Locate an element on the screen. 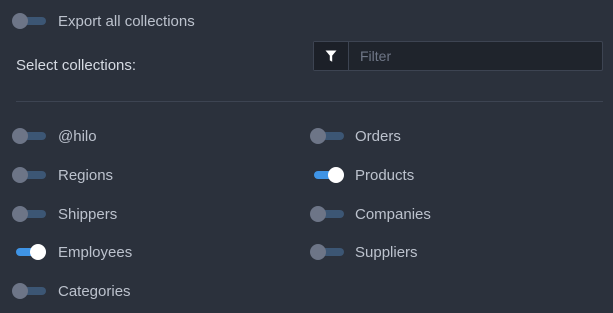 This screenshot has height=313, width=613. collection-label-products: Products is located at coordinates (385, 175).